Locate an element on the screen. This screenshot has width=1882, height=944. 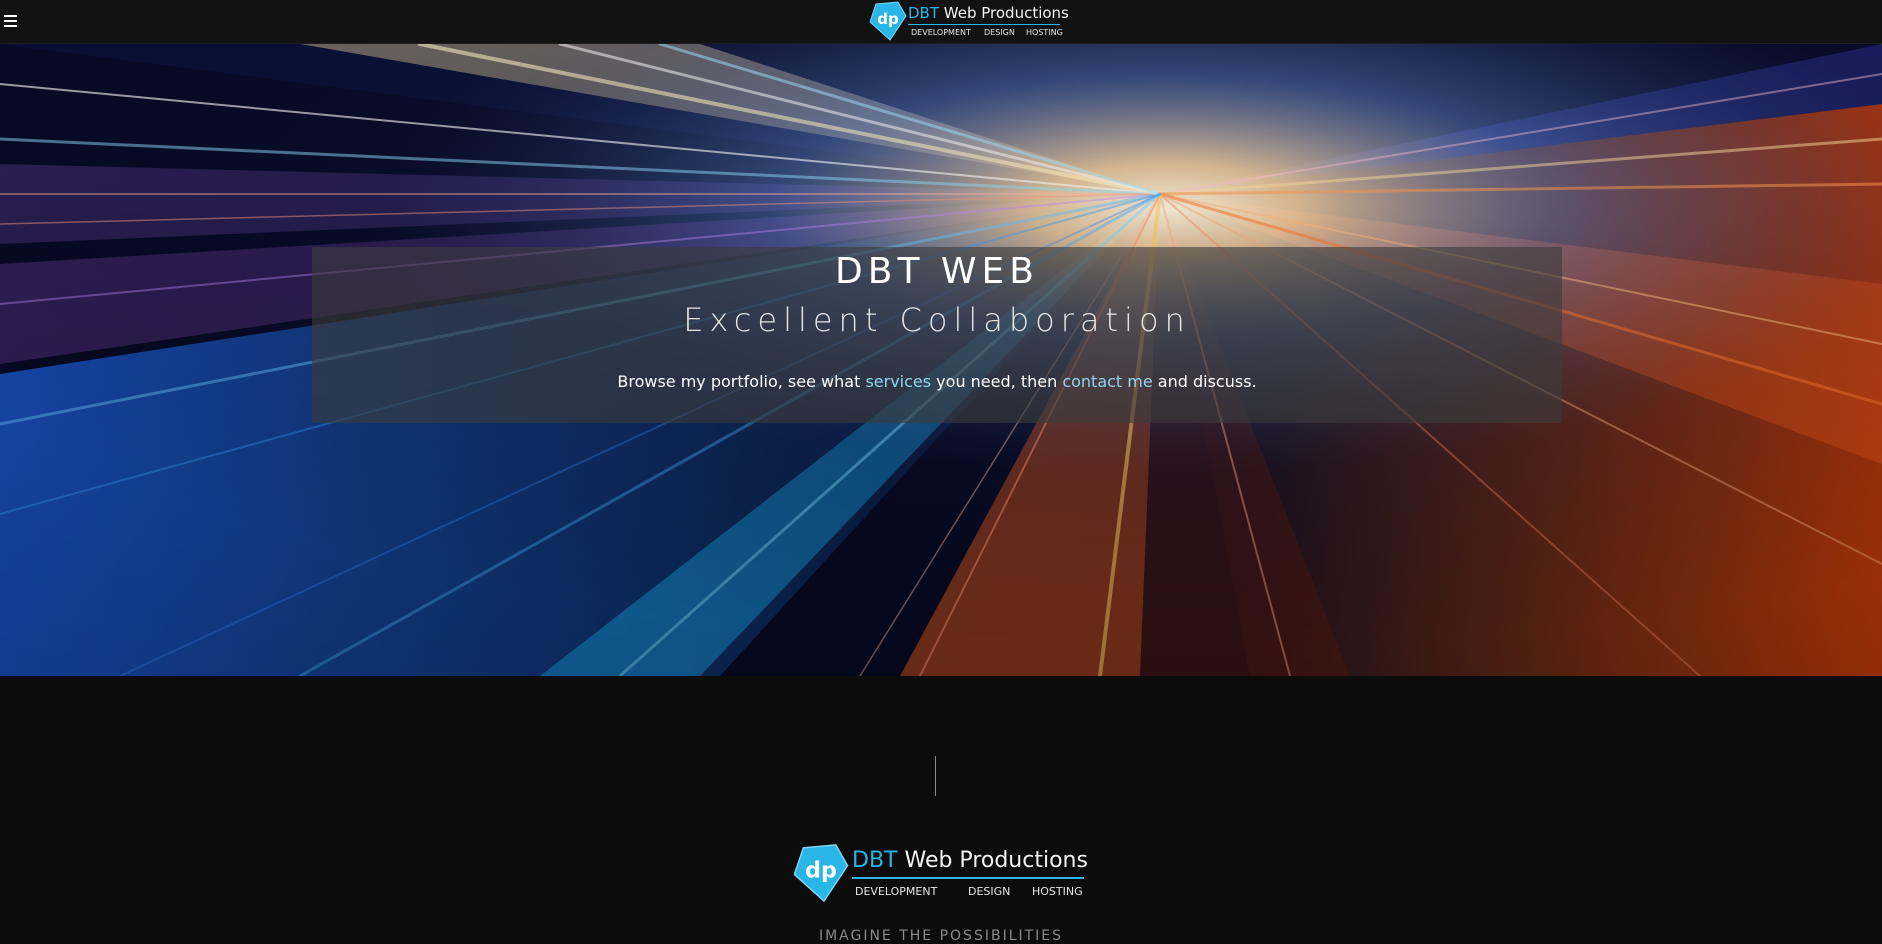
hero-subtitle: Excellent Collaboration is located at coordinates (937, 320).